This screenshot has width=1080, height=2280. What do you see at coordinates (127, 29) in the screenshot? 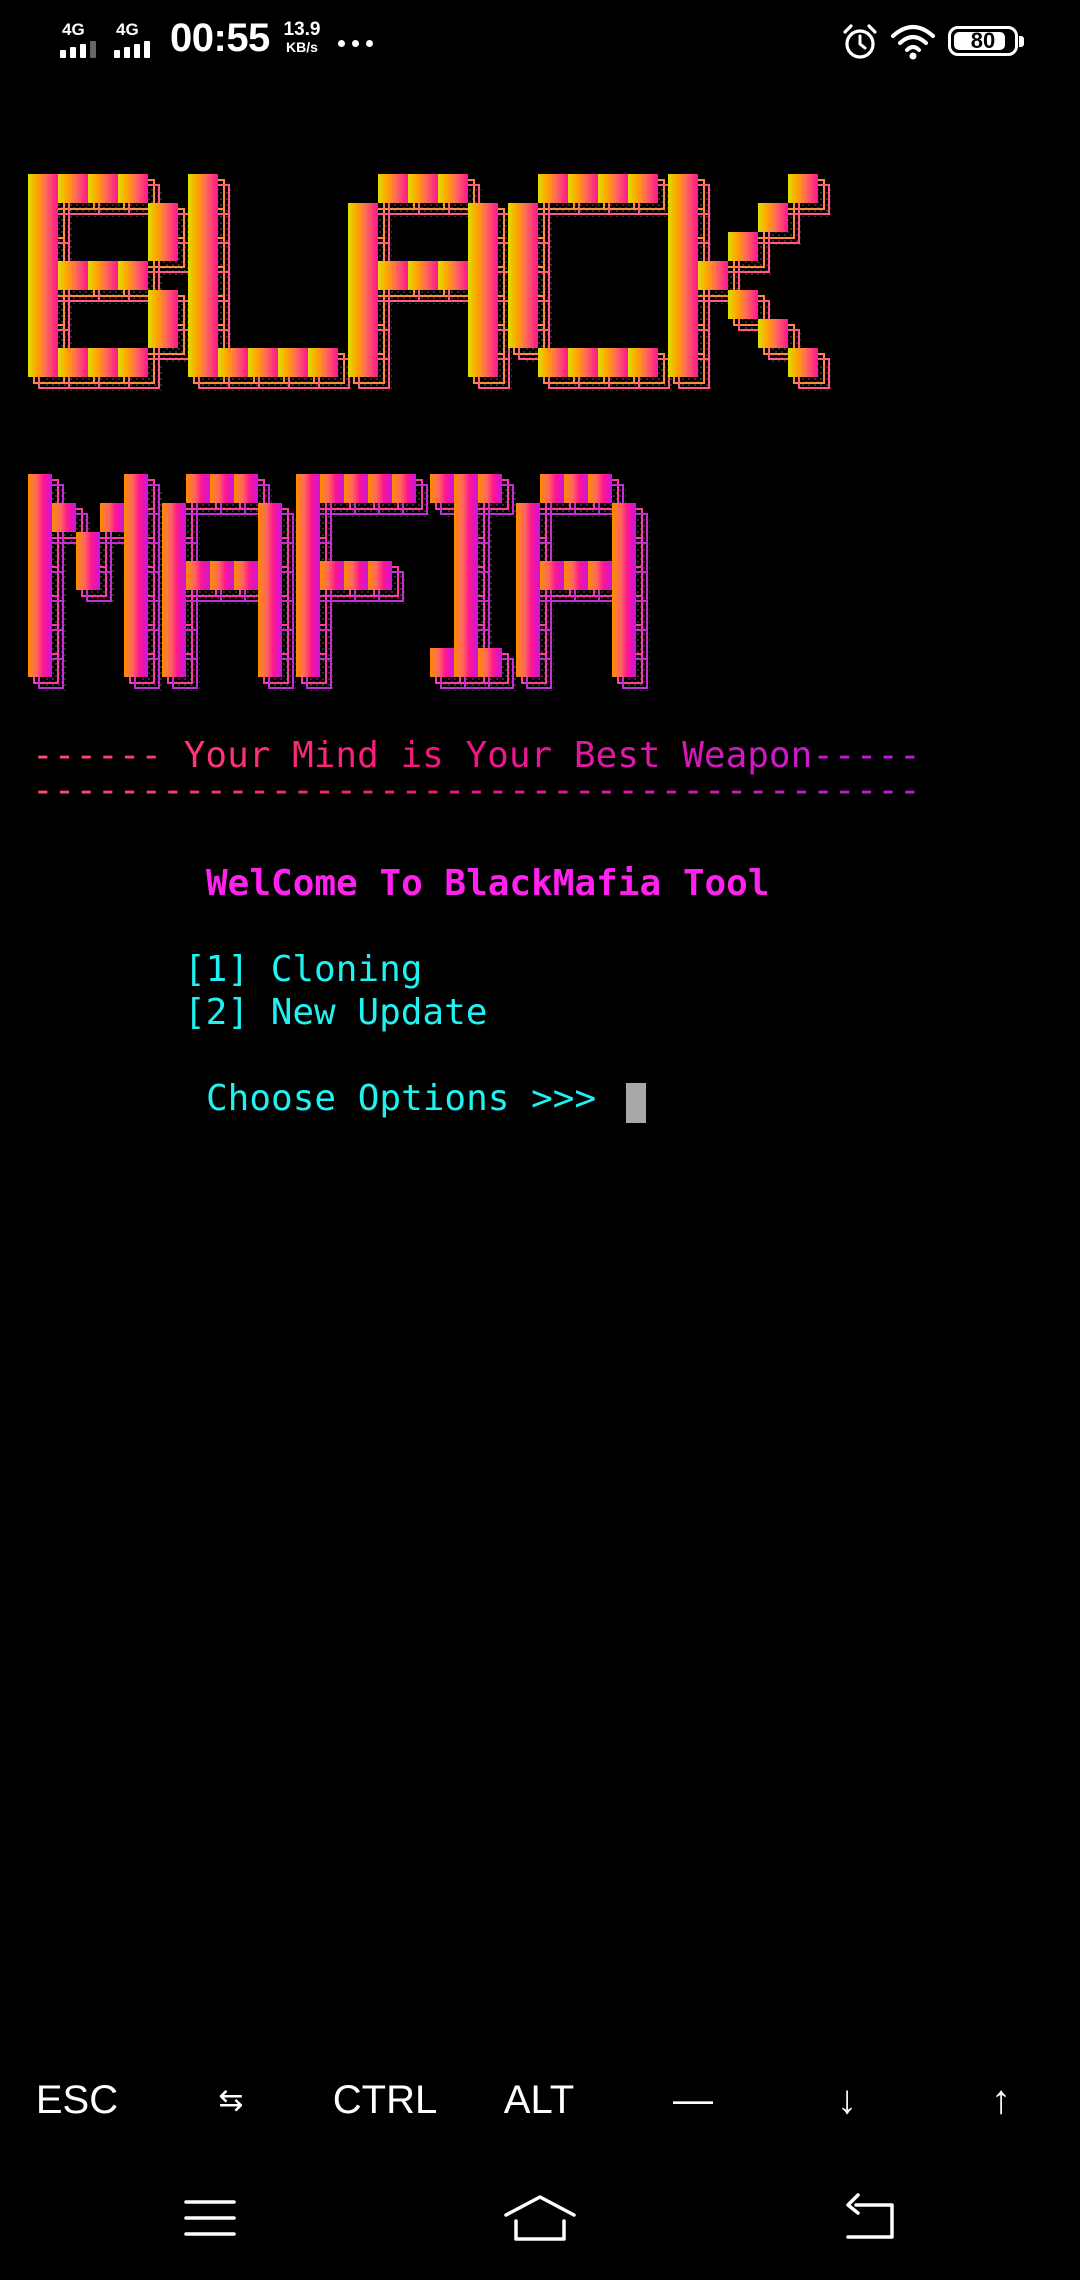
I see `network-type-label-2: 4G` at bounding box center [127, 29].